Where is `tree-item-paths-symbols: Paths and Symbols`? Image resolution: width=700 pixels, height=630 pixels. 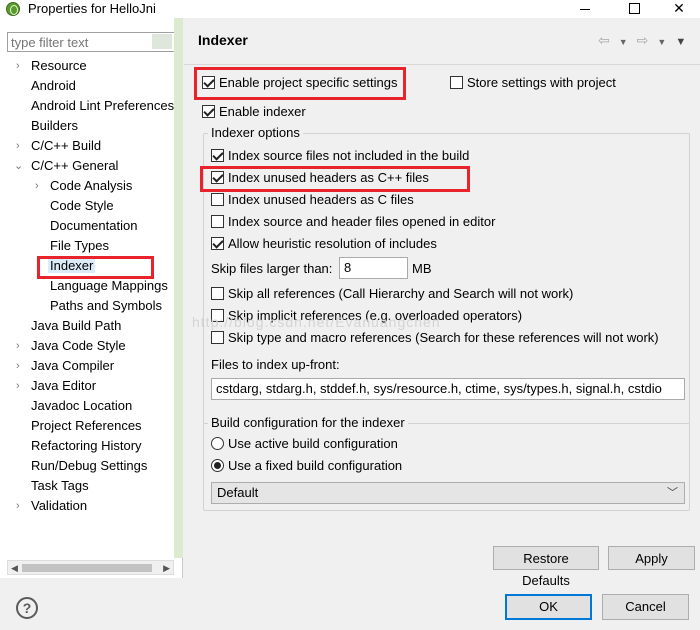
tree-item-paths-symbols: Paths and Symbols is located at coordinates (106, 306).